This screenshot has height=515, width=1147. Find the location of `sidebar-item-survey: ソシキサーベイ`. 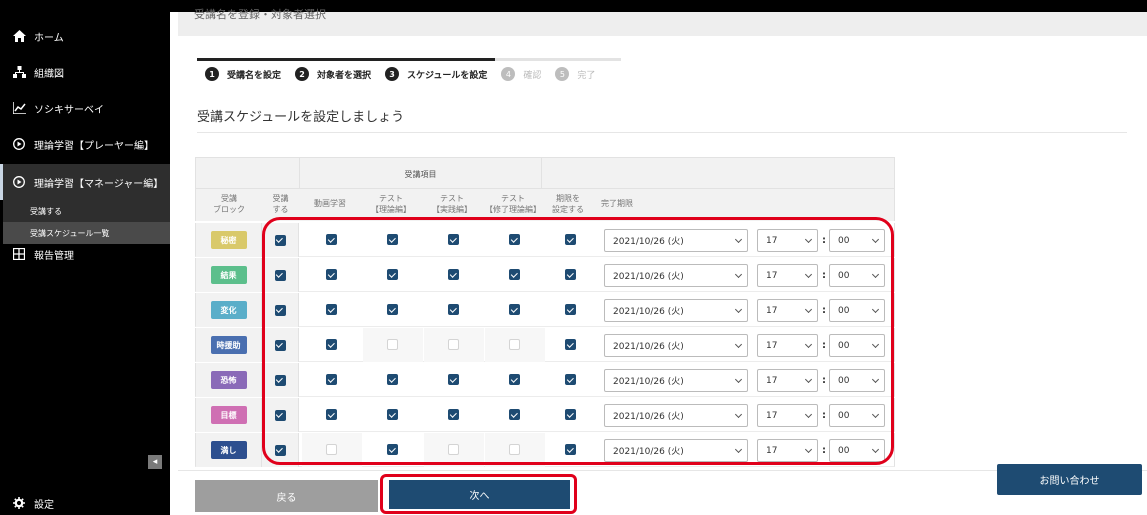

sidebar-item-survey: ソシキサーベイ is located at coordinates (85, 108).